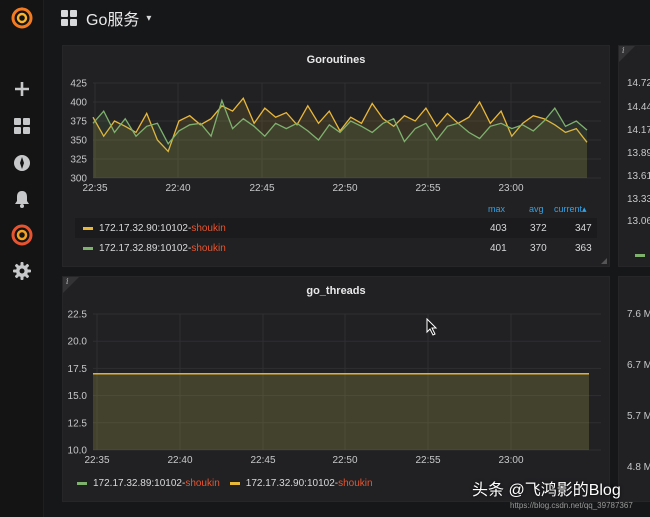  What do you see at coordinates (583, 228) in the screenshot?
I see `legend-value-current: 347` at bounding box center [583, 228].